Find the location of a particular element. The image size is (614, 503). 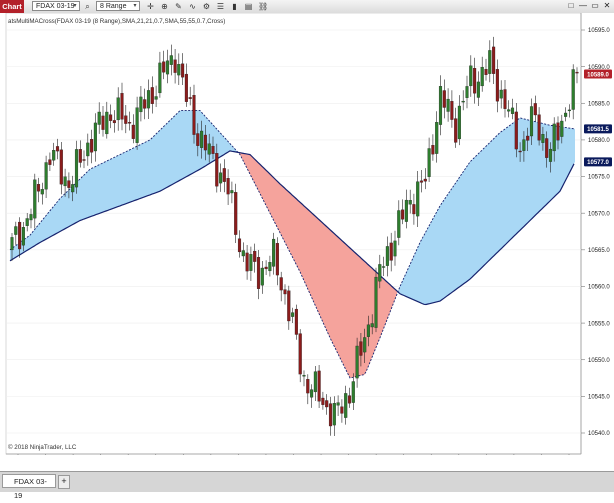

strategy-icon: ⚙ is located at coordinates (206, 6).